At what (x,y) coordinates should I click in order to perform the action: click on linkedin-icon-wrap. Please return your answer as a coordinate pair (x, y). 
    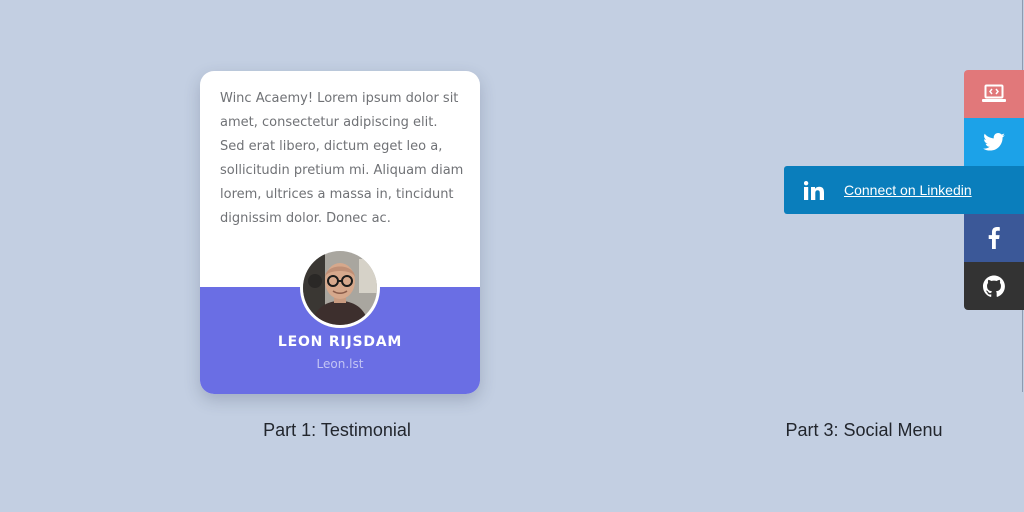
    Looking at the image, I should click on (814, 190).